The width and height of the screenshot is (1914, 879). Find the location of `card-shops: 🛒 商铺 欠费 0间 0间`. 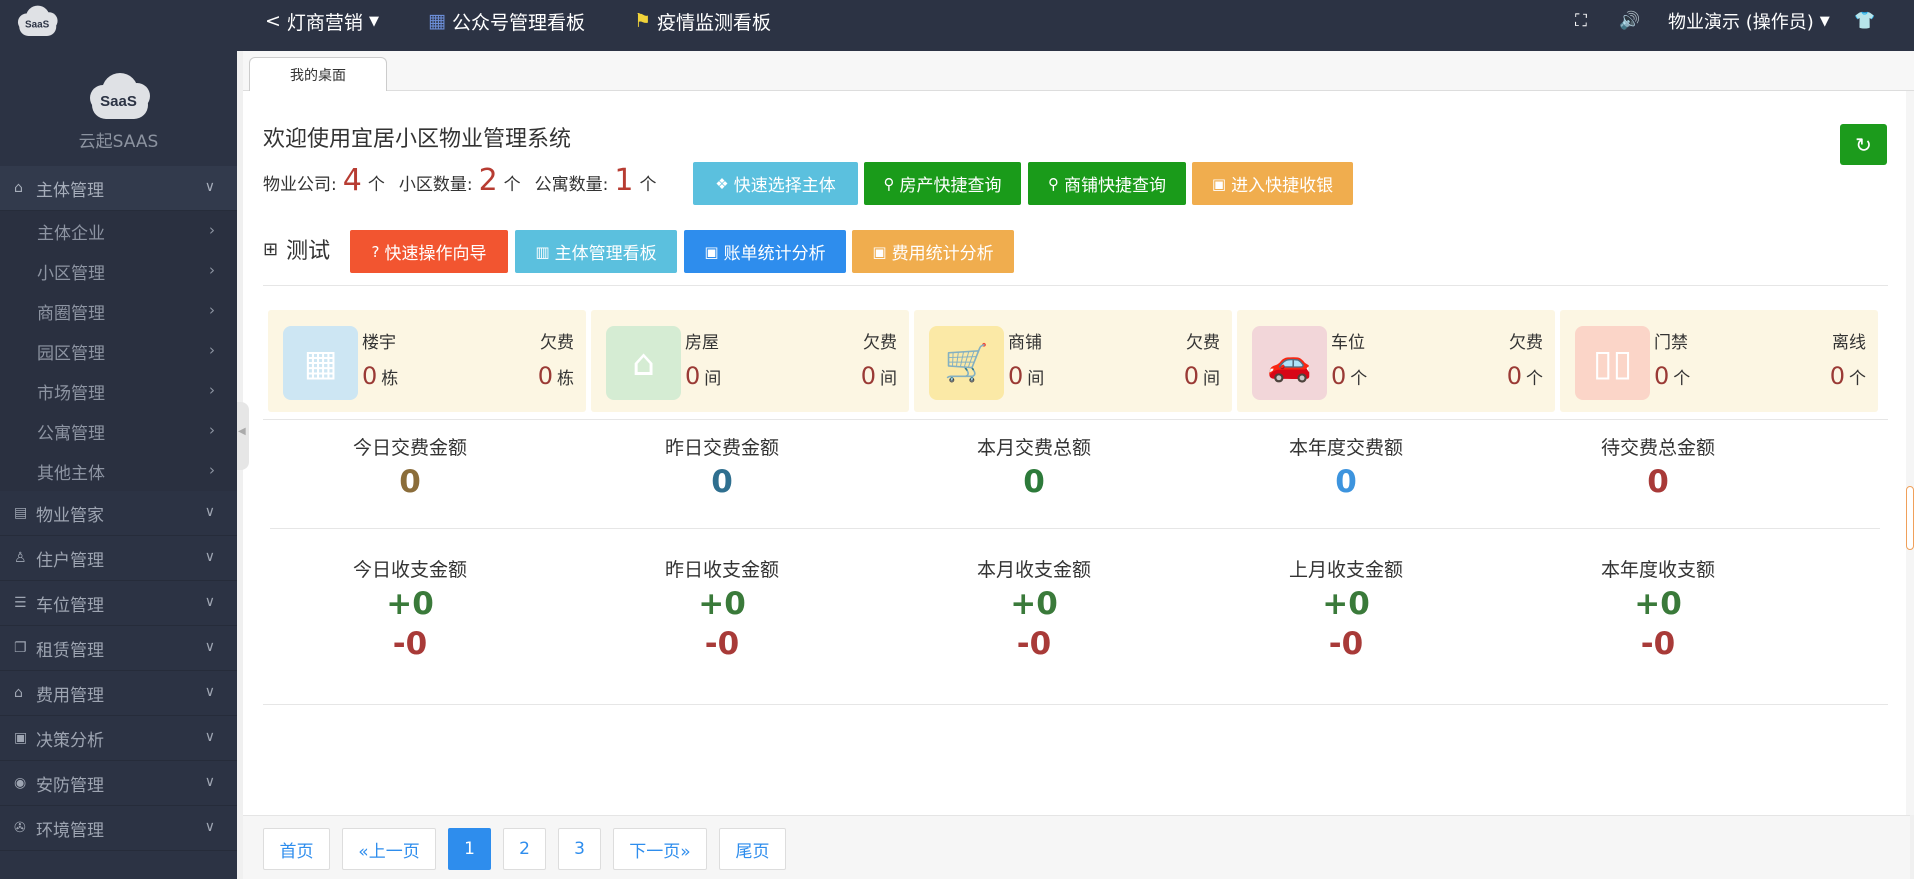

card-shops: 🛒 商铺 欠费 0间 0间 is located at coordinates (1073, 361).